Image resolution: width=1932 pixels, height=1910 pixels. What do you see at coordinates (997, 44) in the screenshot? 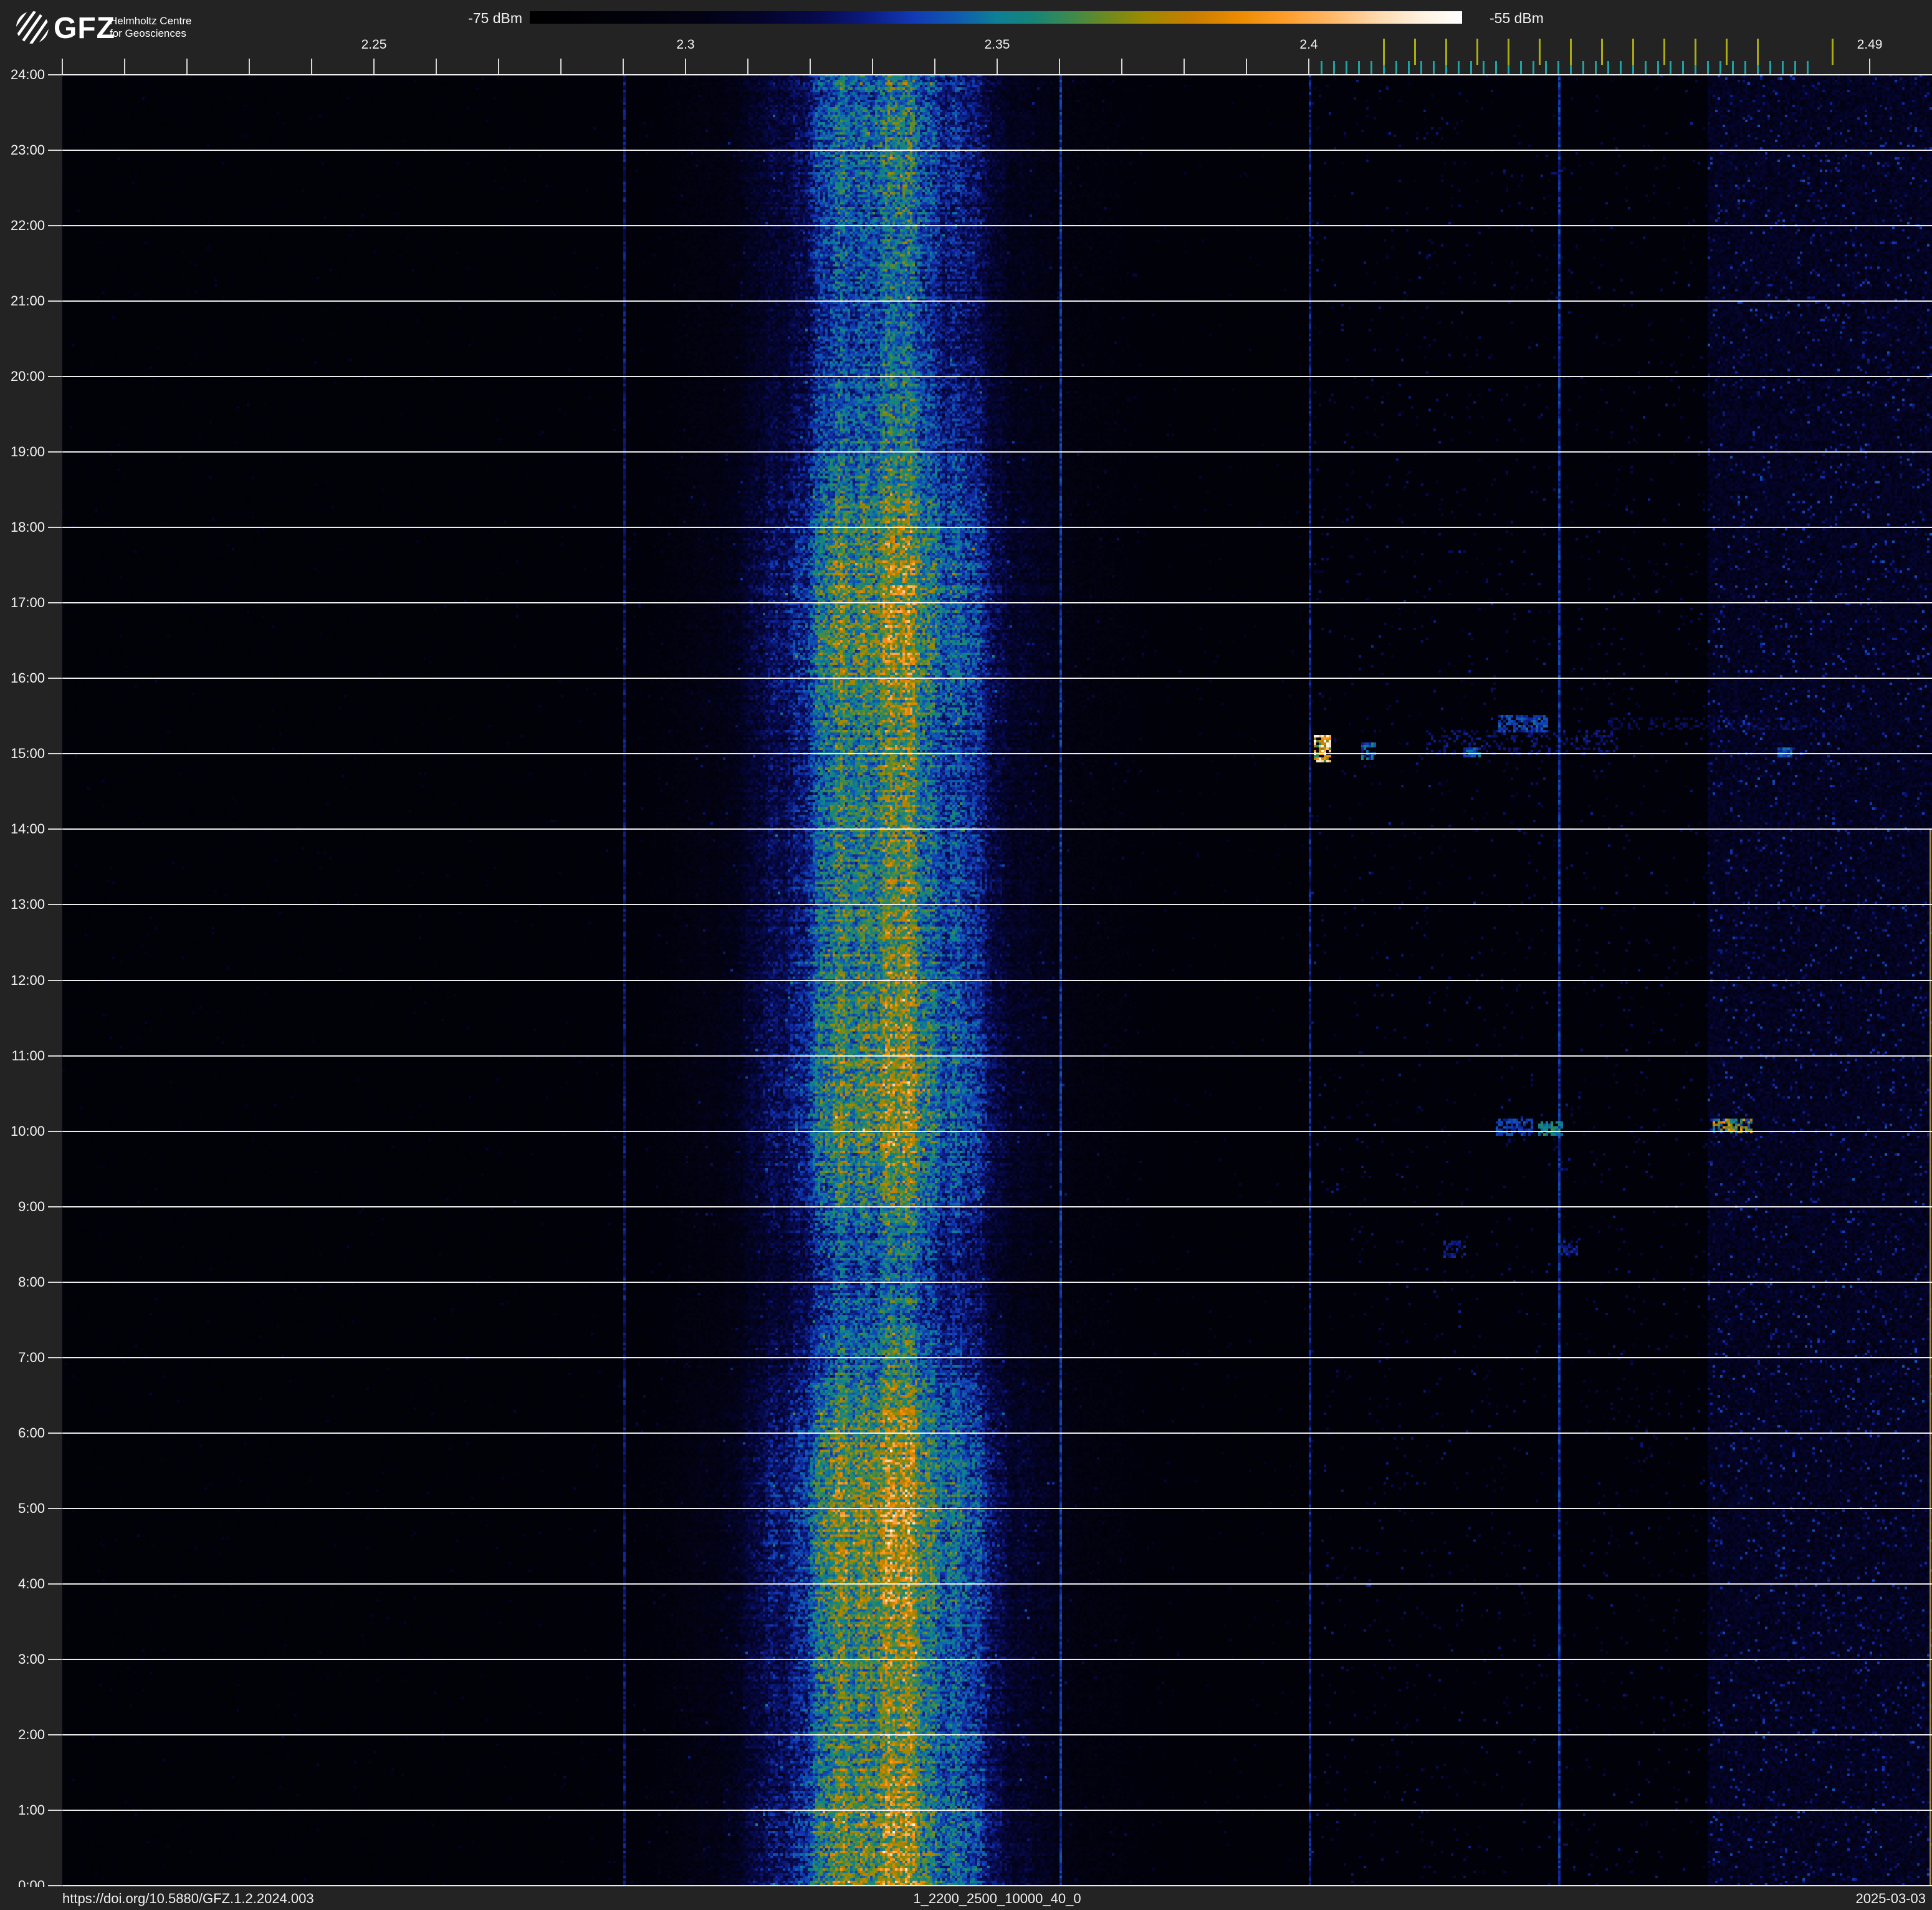
I see `frequency-tick-label: 2.35` at bounding box center [997, 44].